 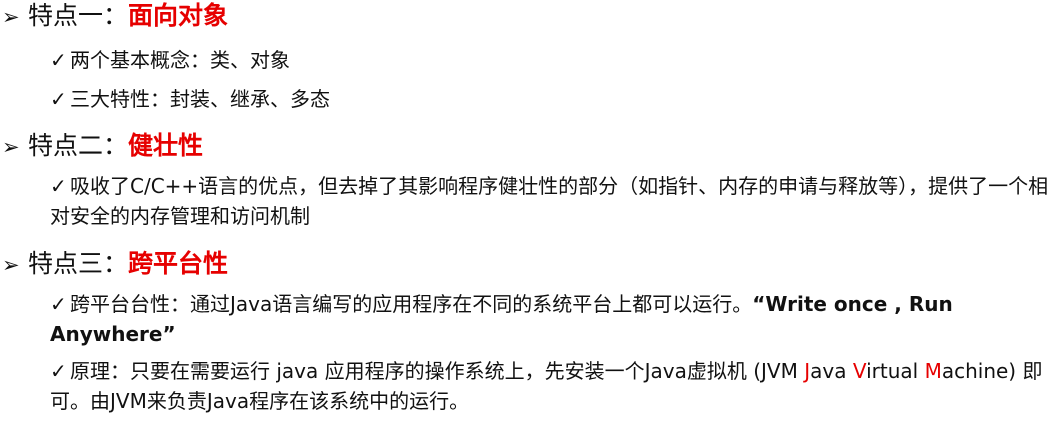 What do you see at coordinates (178, 15) in the screenshot?
I see `section-topic: 面向对象` at bounding box center [178, 15].